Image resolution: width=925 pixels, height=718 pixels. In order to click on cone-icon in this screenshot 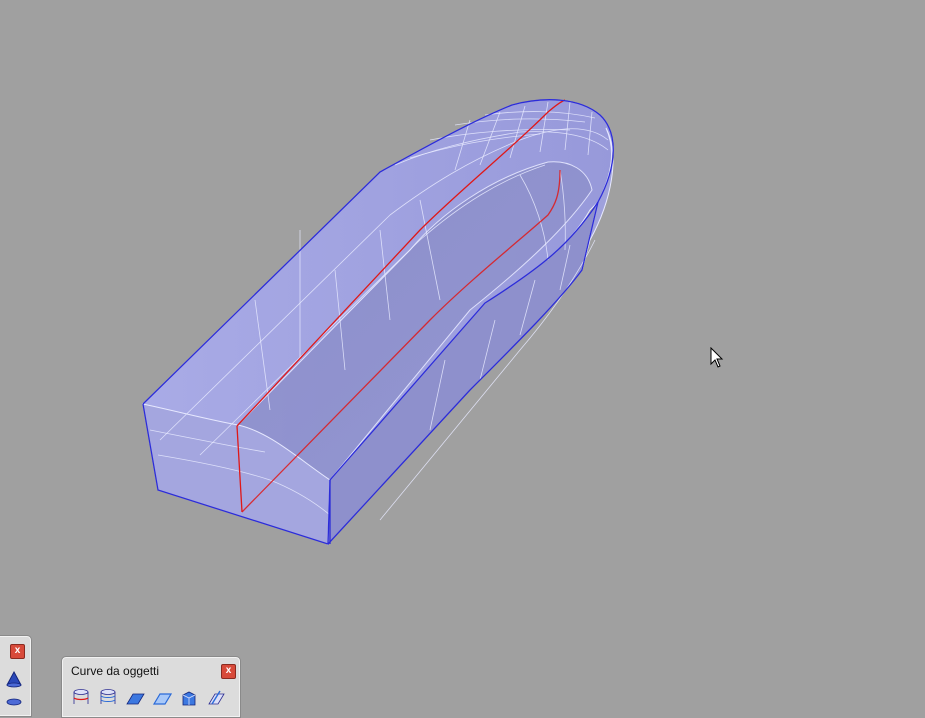, I will do `click(14, 679)`.